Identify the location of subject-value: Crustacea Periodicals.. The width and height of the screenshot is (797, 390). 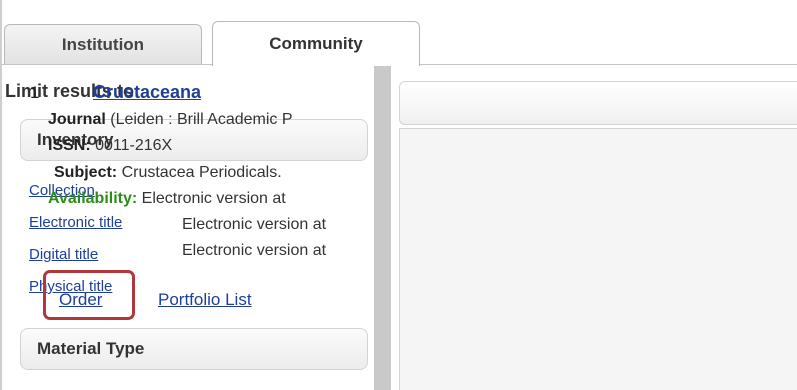
(199, 172).